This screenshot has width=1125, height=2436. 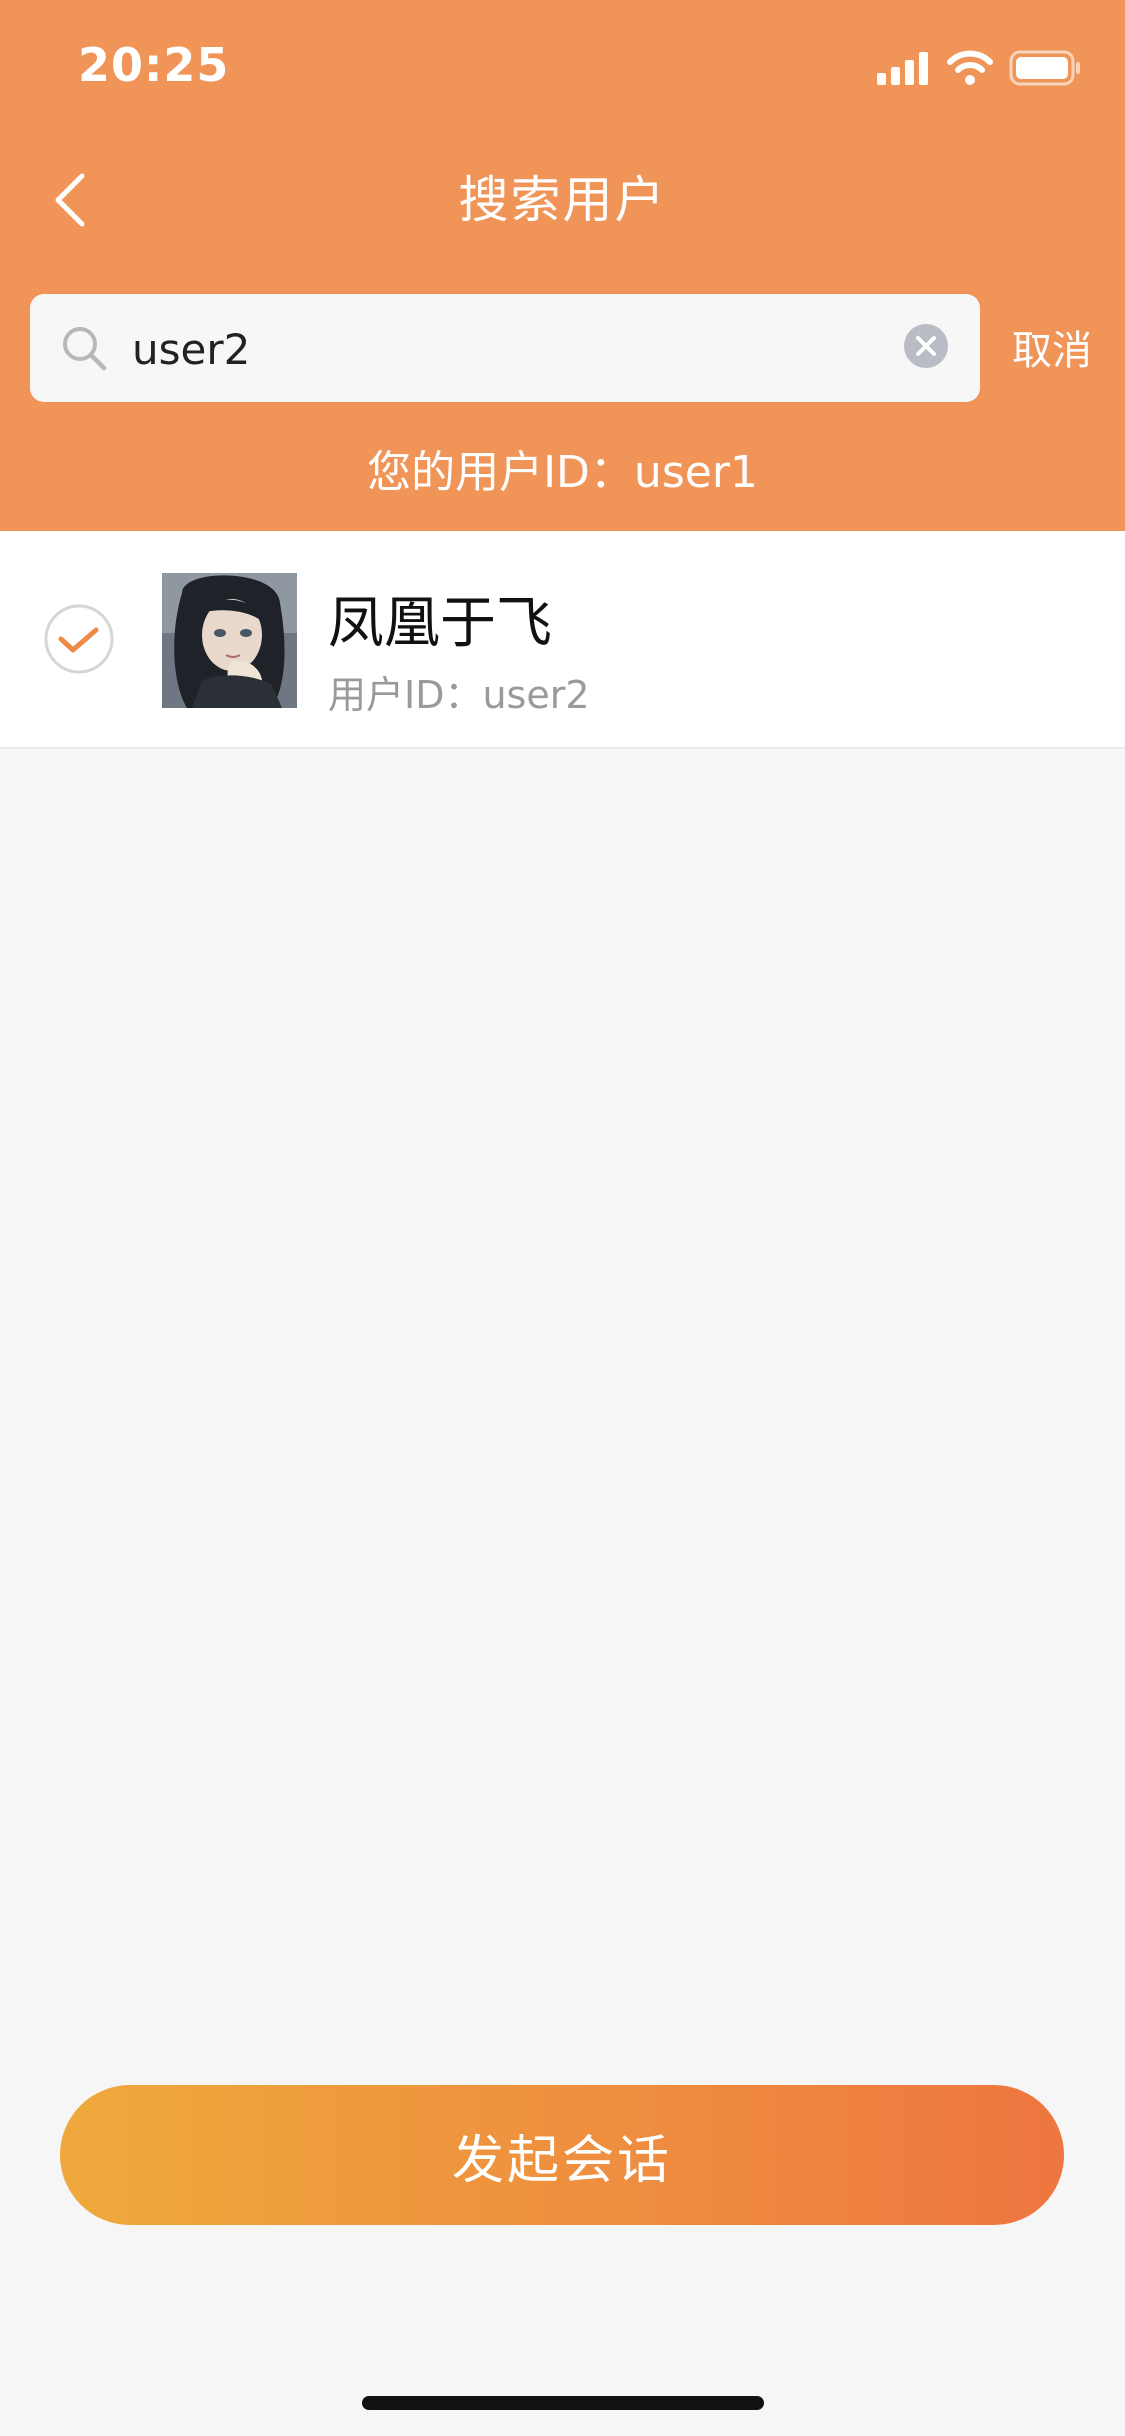 I want to click on status-bar: 20:25, so click(x=562, y=70).